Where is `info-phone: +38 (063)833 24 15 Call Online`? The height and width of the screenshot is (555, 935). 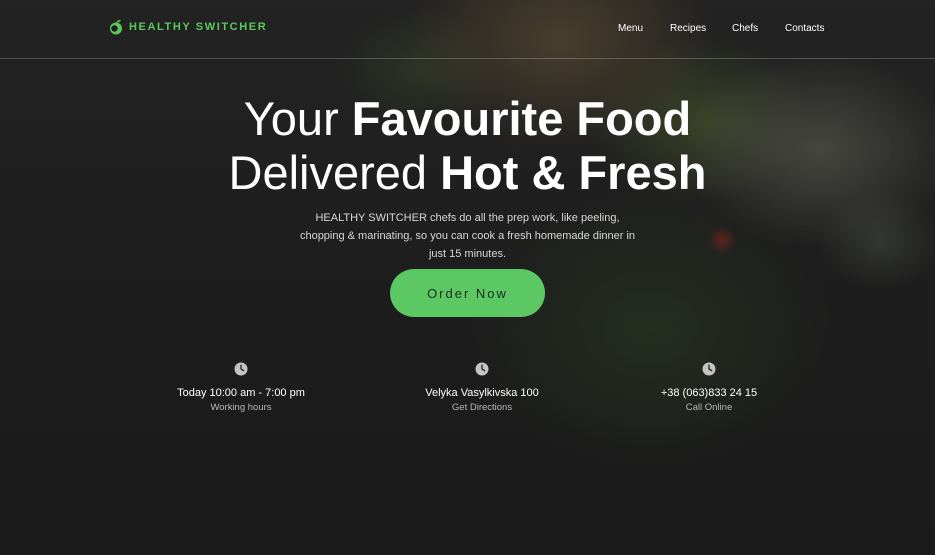
info-phone: +38 (063)833 24 15 Call Online is located at coordinates (709, 387).